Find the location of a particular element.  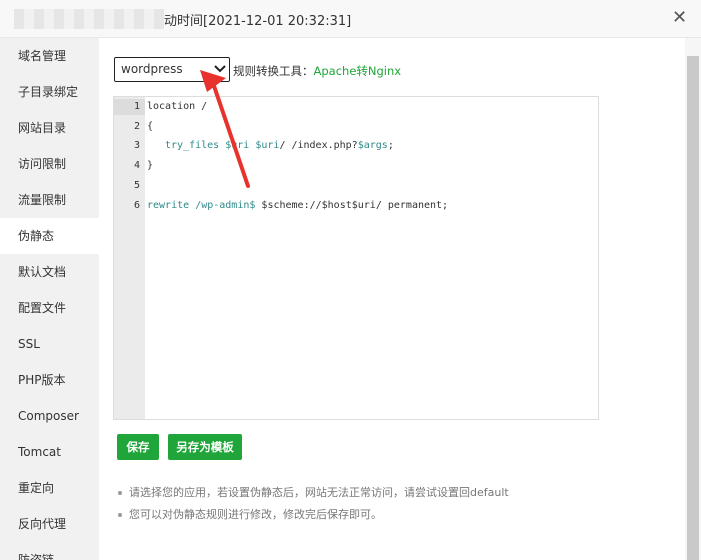

blurred-site-name is located at coordinates (89, 19).